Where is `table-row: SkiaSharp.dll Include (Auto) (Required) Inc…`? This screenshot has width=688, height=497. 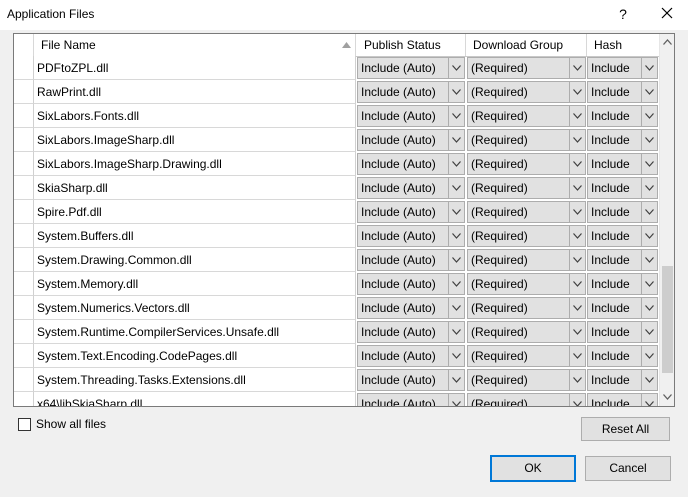 table-row: SkiaSharp.dll Include (Auto) (Required) Inc… is located at coordinates (336, 188).